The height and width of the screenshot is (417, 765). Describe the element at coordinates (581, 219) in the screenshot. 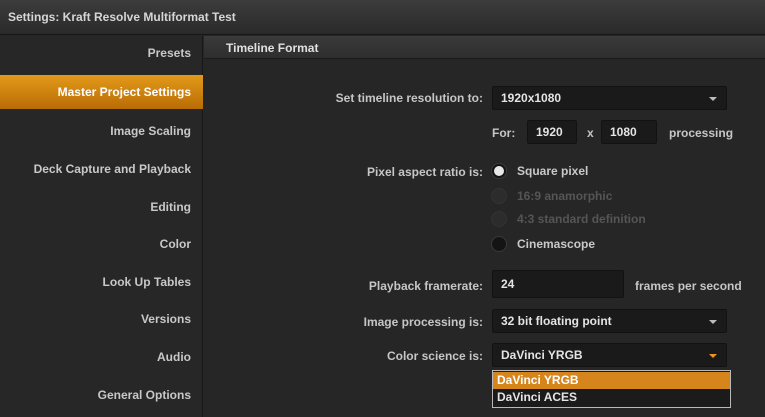

I see `radio-4-3-standard-definition-label: 4:3 standard definition` at that location.